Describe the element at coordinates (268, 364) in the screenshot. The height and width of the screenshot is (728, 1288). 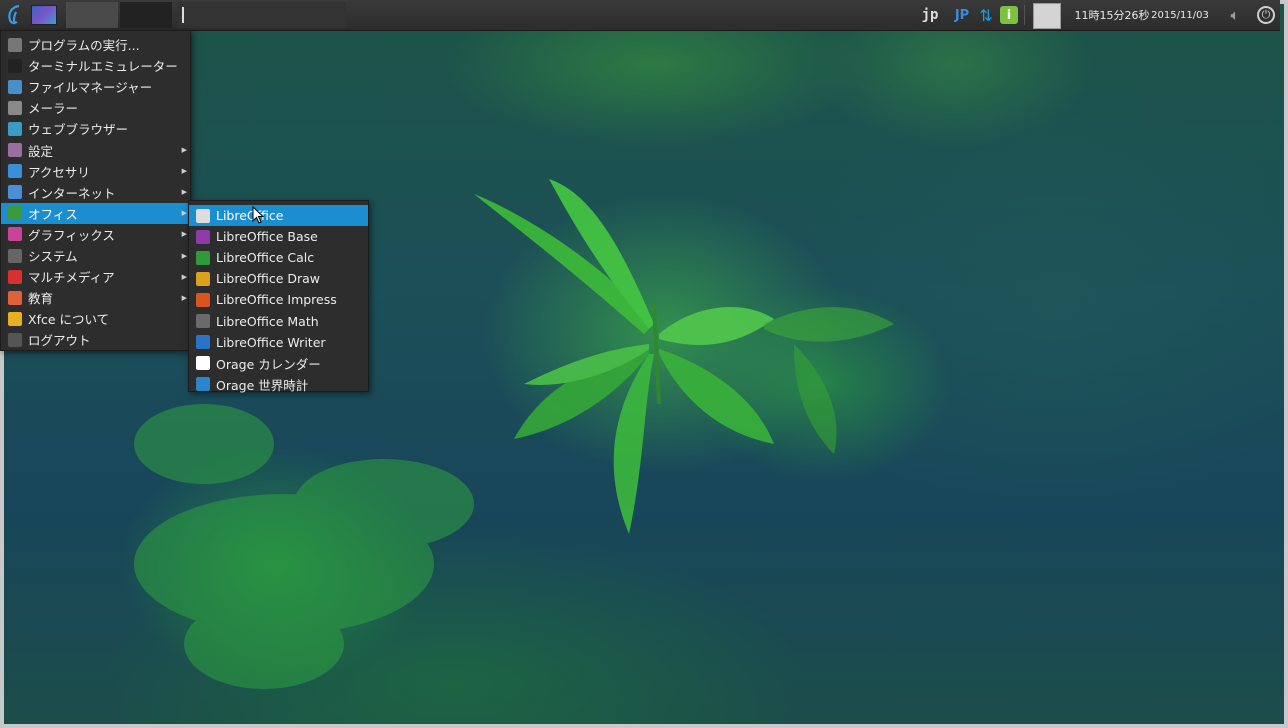
I see `menu-item-label: Orage カレンダー` at that location.